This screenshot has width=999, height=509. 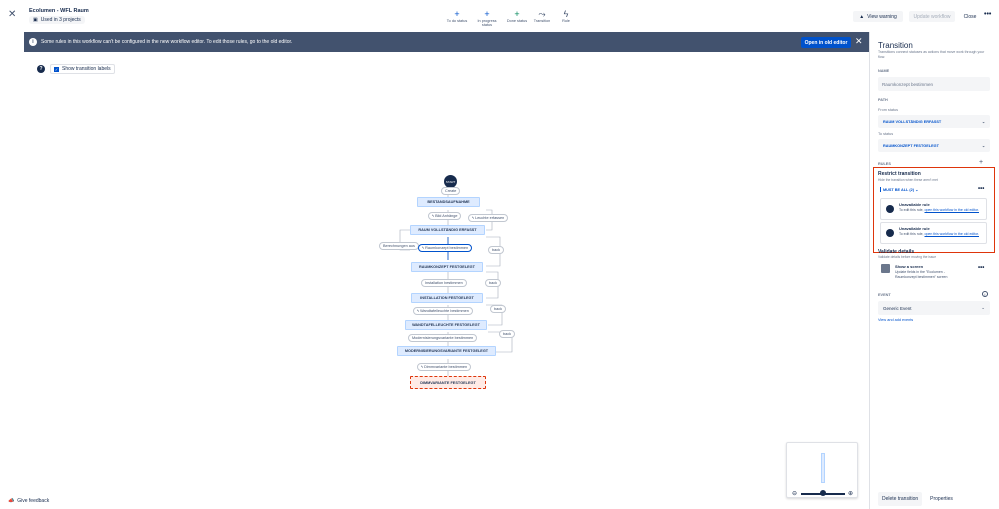 What do you see at coordinates (451, 191) in the screenshot?
I see `create-transition: Create` at bounding box center [451, 191].